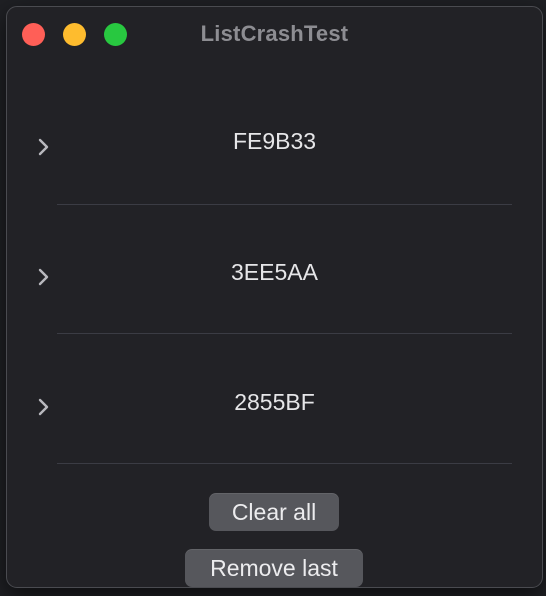 The height and width of the screenshot is (596, 546). I want to click on list-item-label: FE9B33, so click(274, 141).